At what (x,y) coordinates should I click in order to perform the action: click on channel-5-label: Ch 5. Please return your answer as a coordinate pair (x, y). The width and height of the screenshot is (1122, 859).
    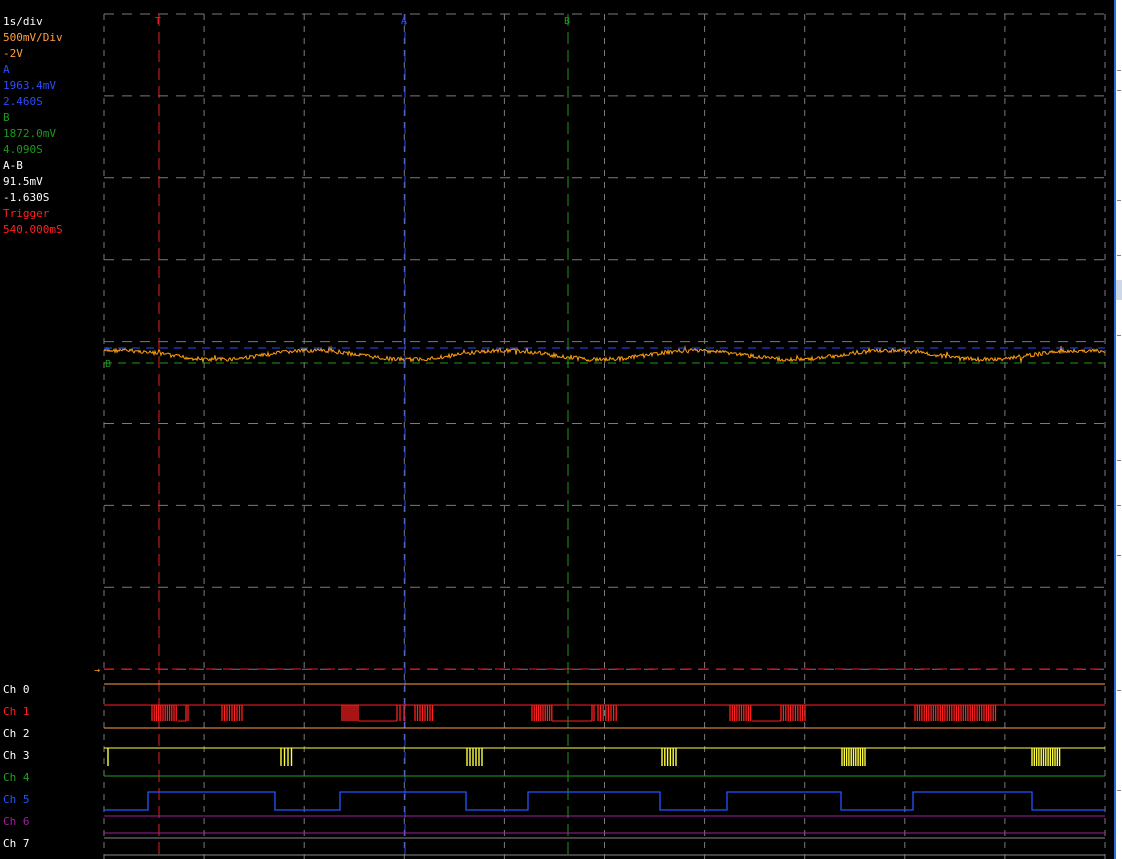
    Looking at the image, I should click on (16, 800).